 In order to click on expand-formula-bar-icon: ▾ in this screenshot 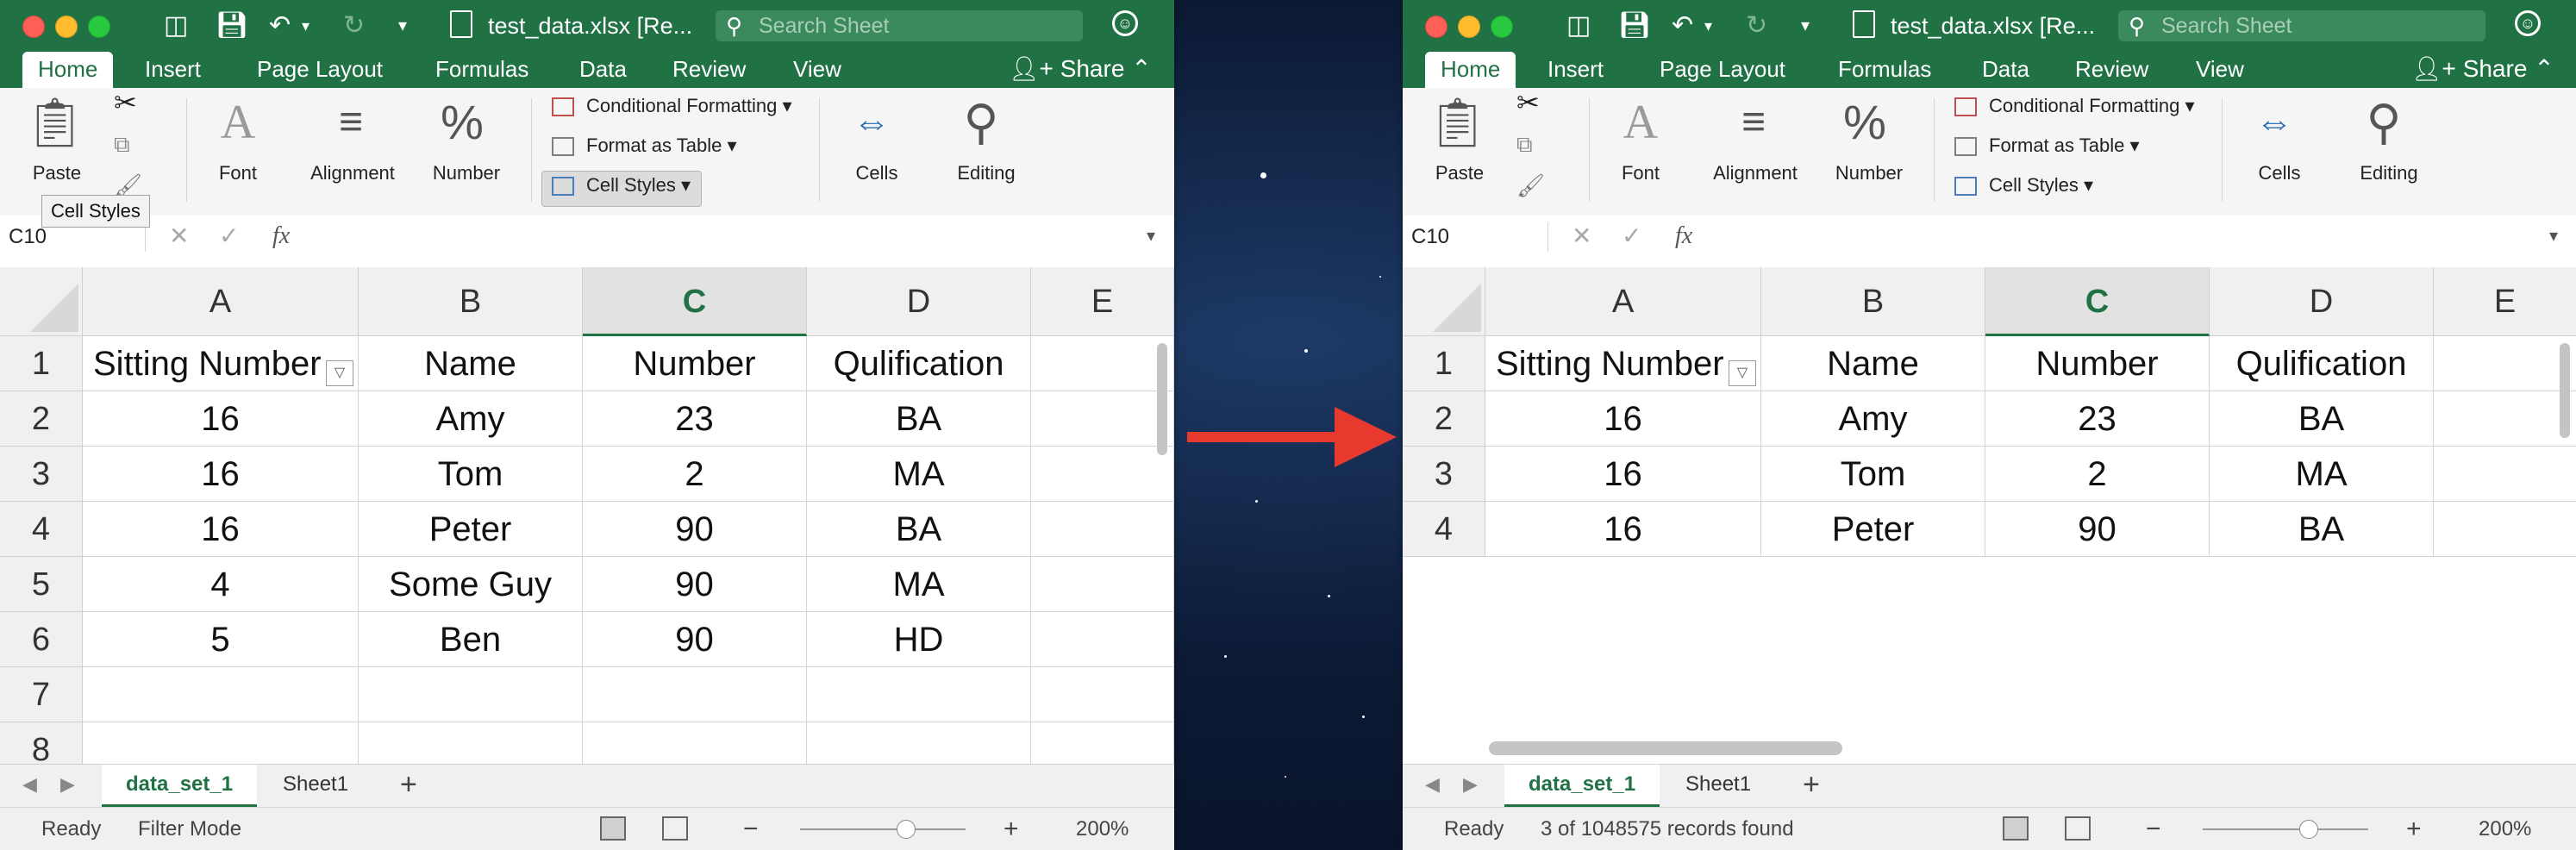, I will do `click(2553, 236)`.